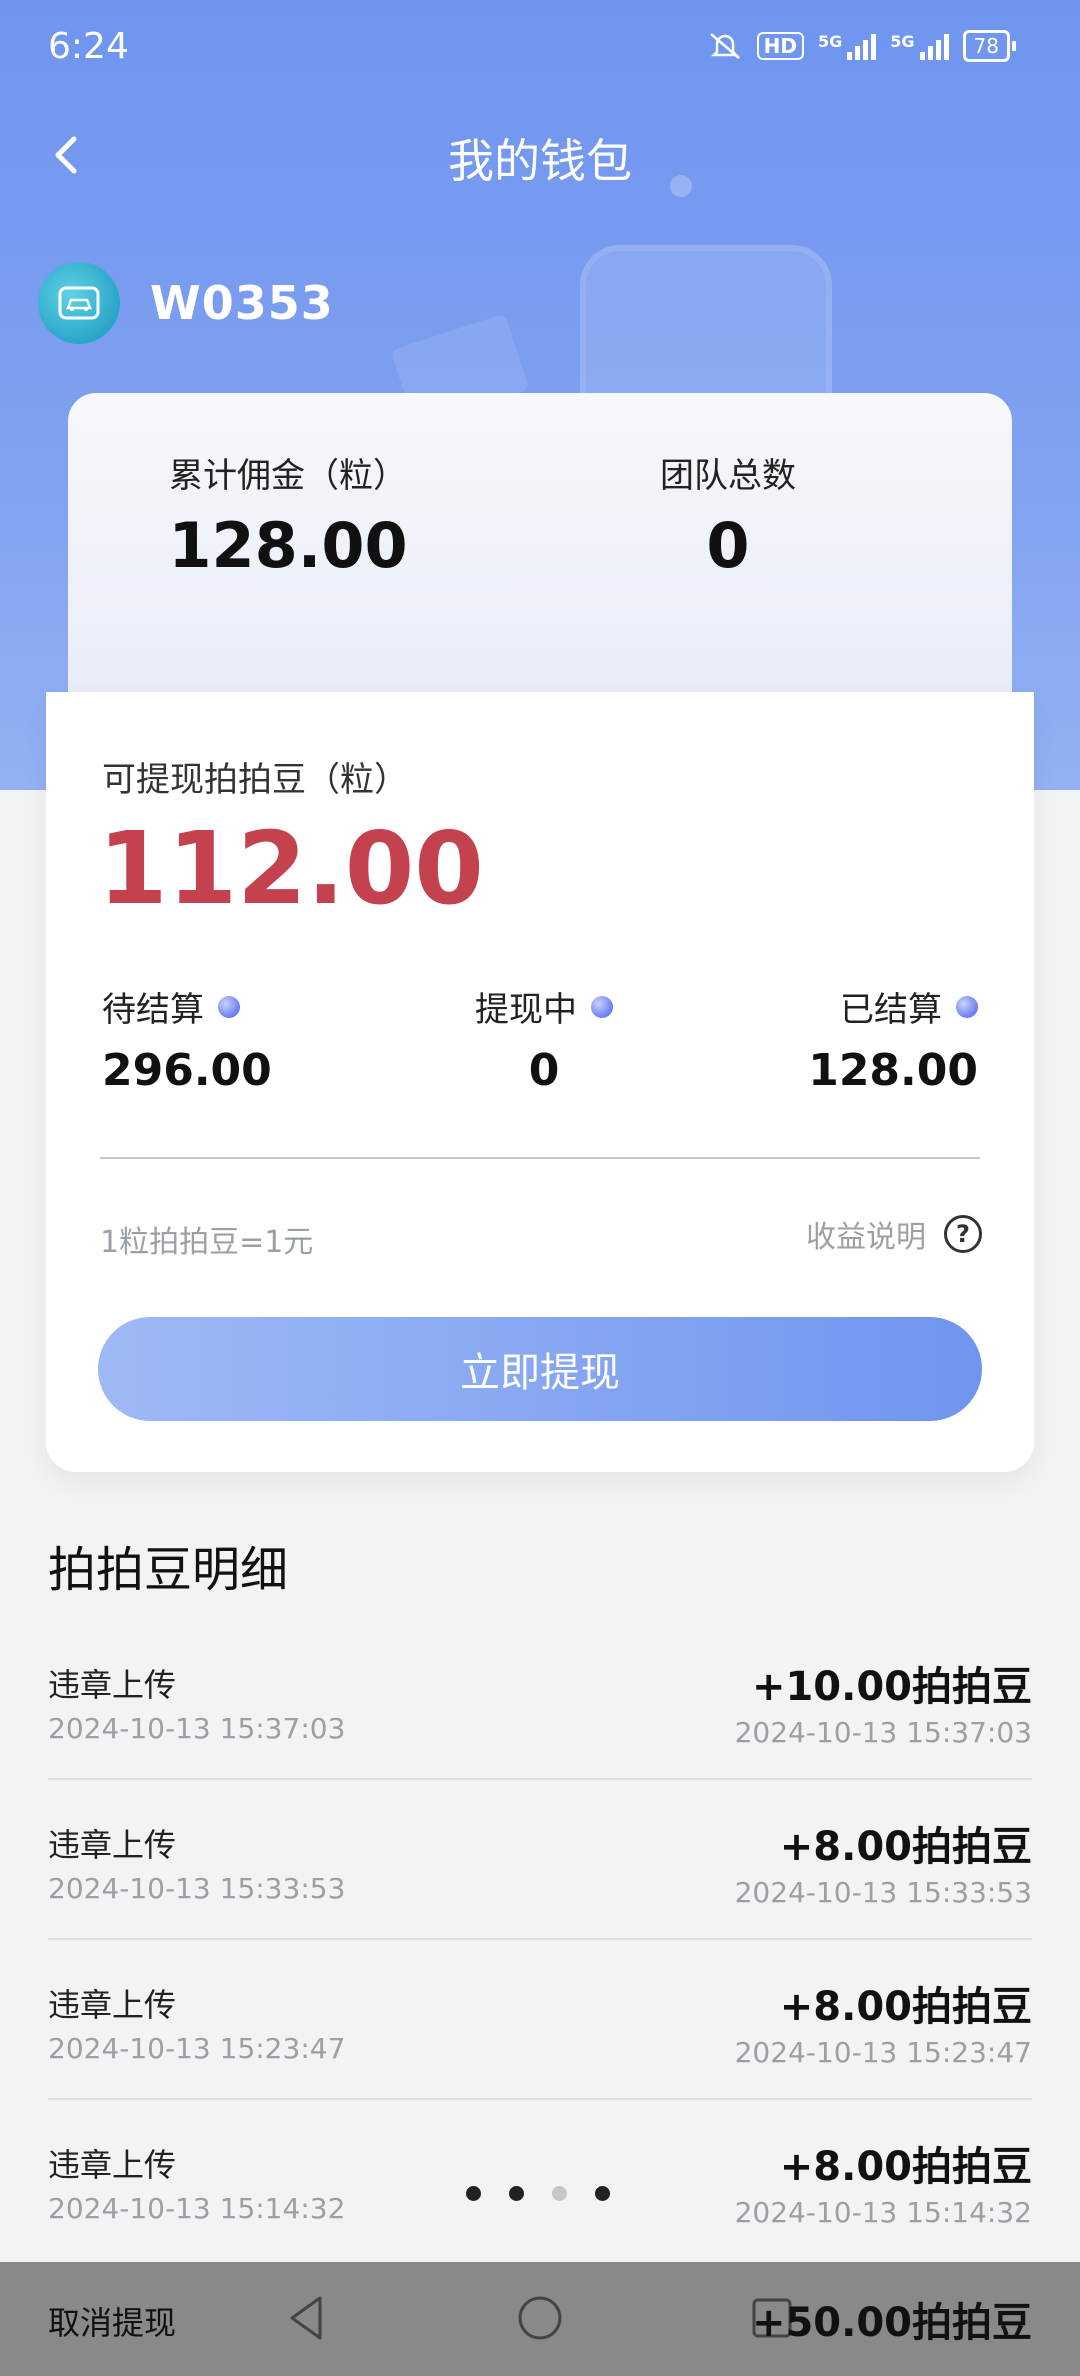 The height and width of the screenshot is (2376, 1080). I want to click on user-name: W0353, so click(242, 303).